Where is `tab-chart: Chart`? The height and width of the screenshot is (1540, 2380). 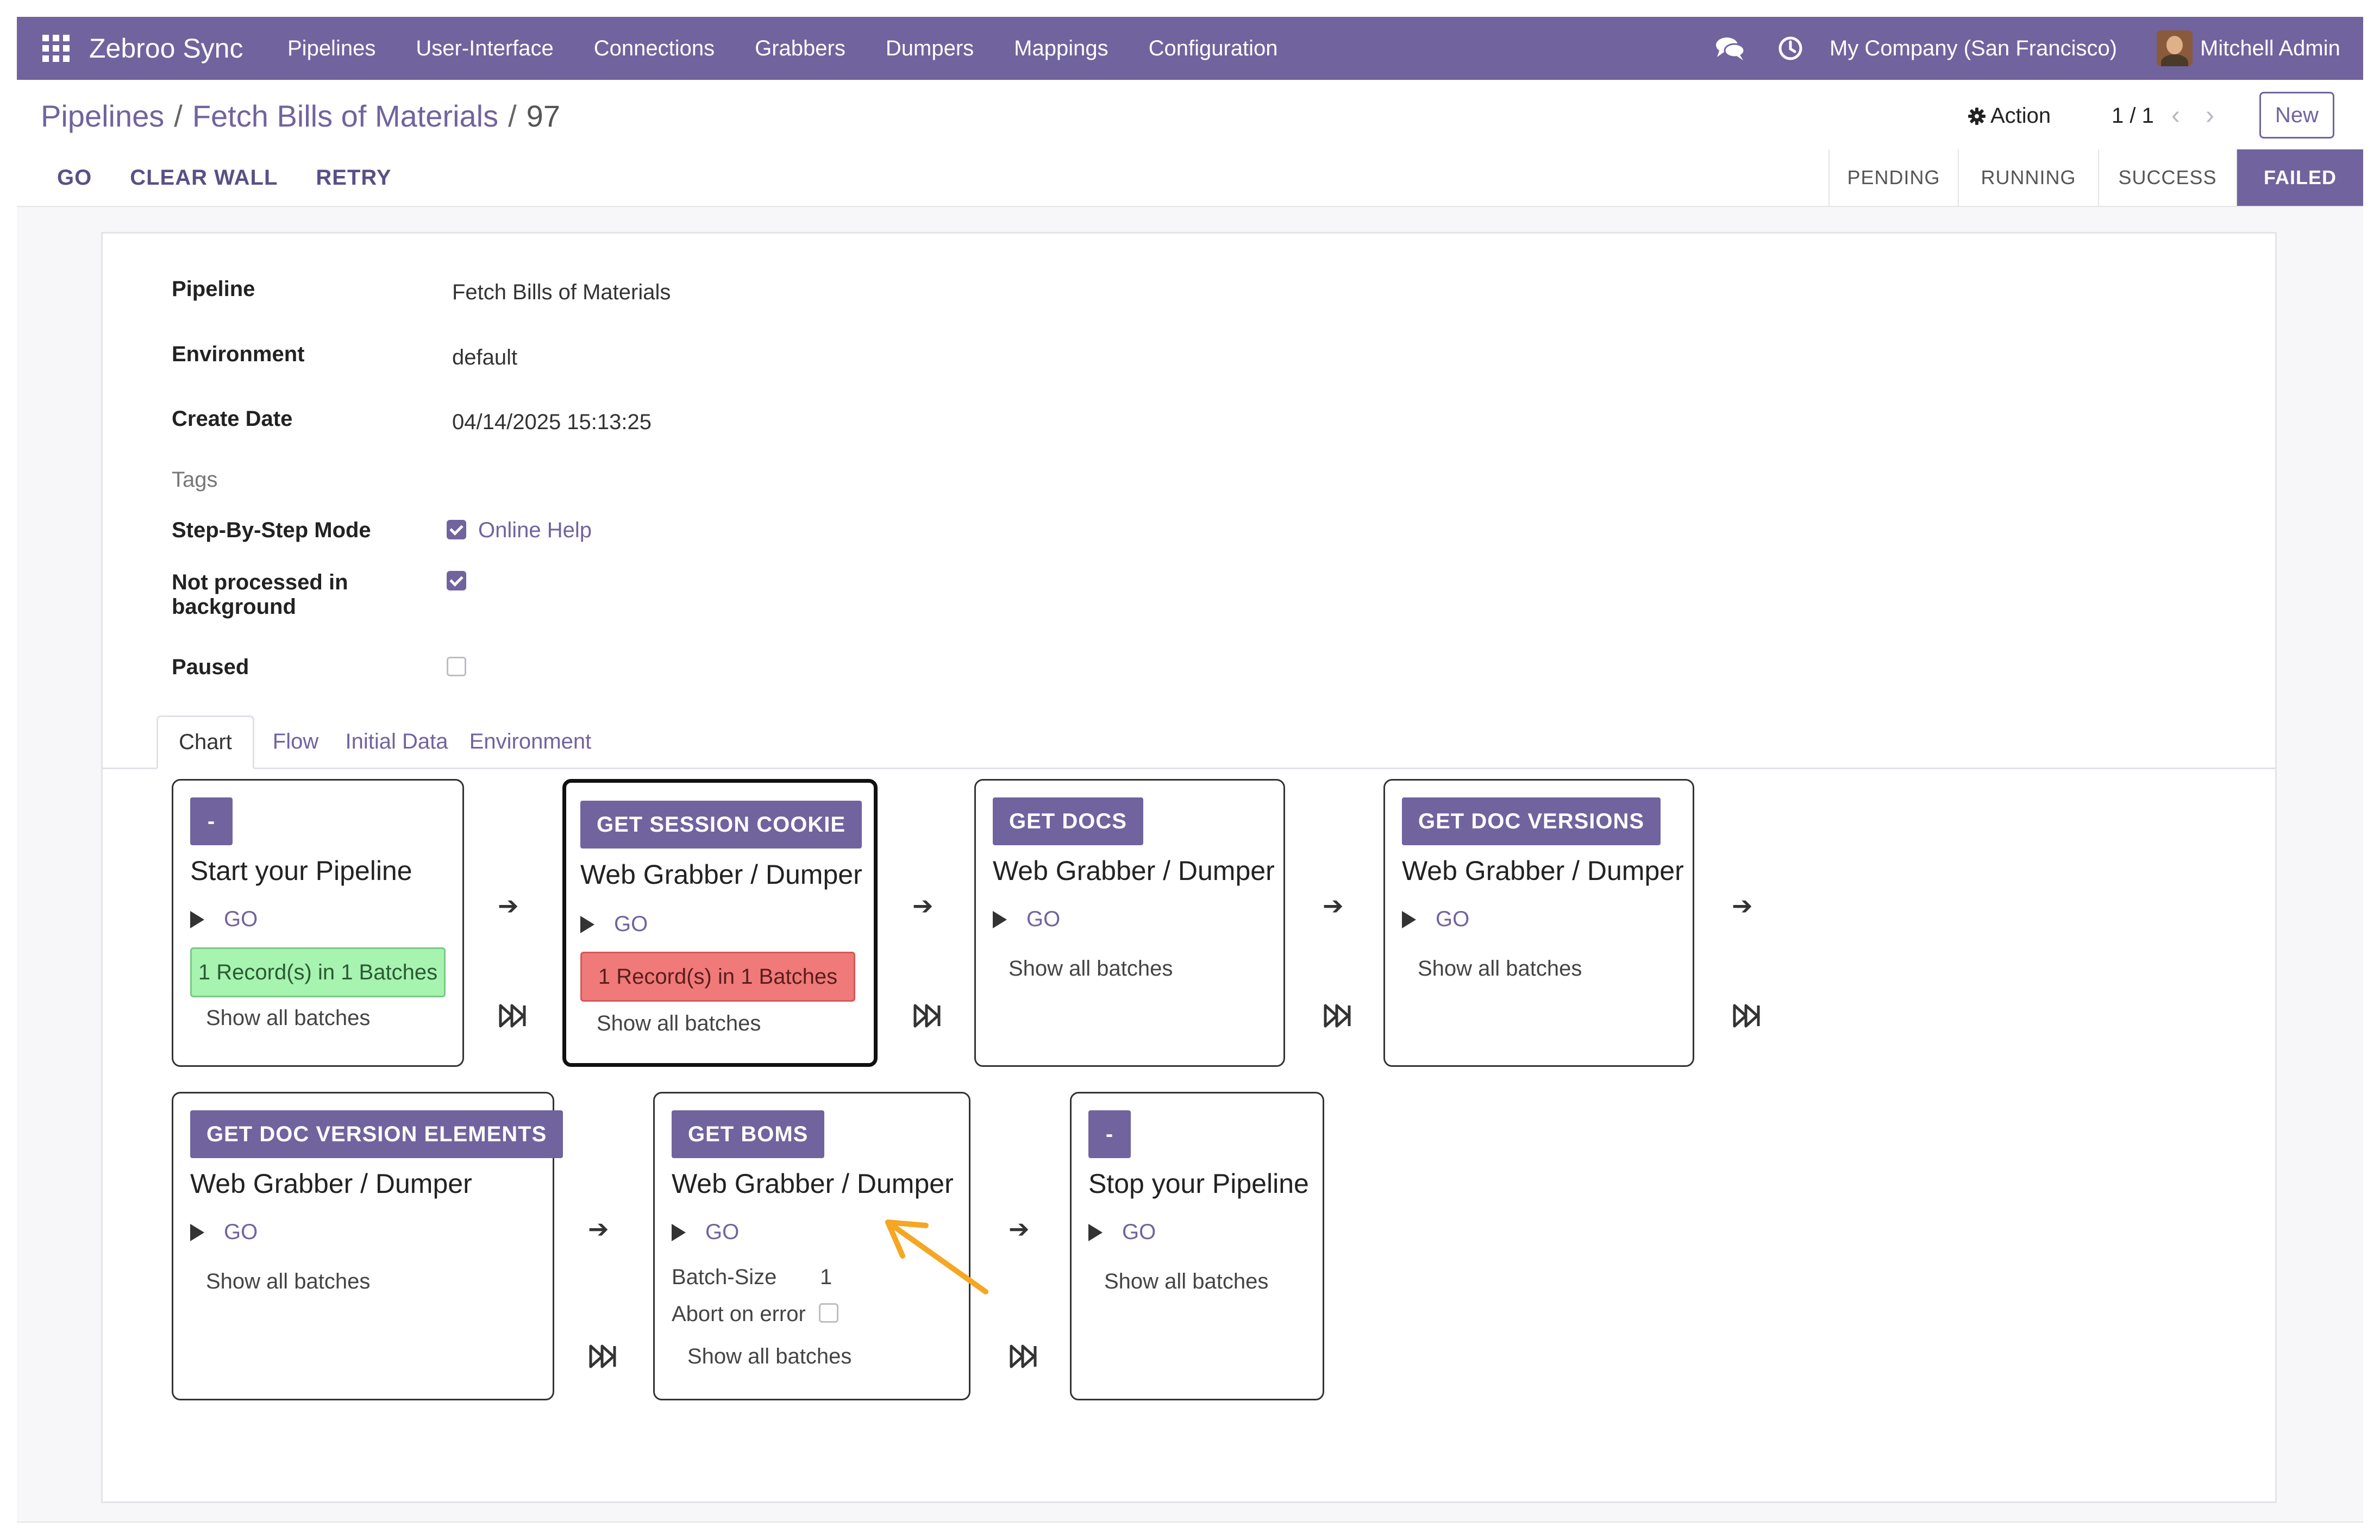 tab-chart: Chart is located at coordinates (205, 742).